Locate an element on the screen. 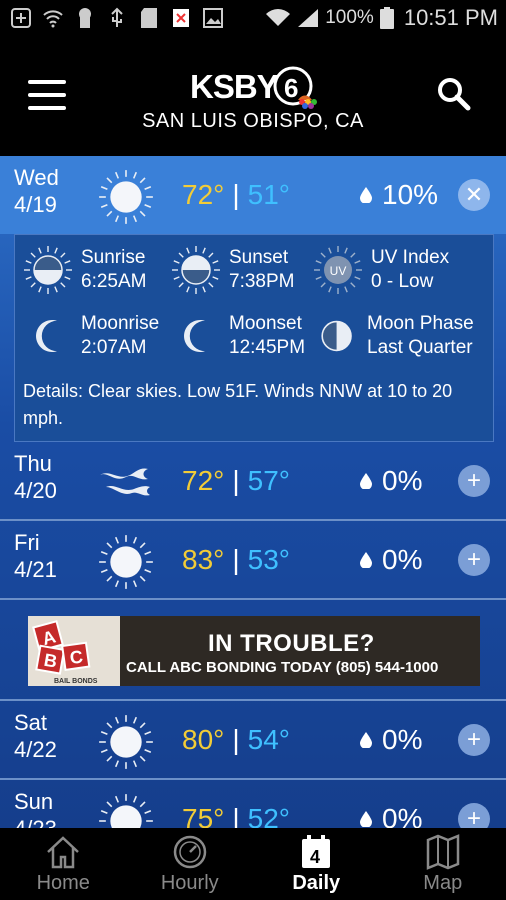  day-label: Thu 4/20 is located at coordinates (35, 477).